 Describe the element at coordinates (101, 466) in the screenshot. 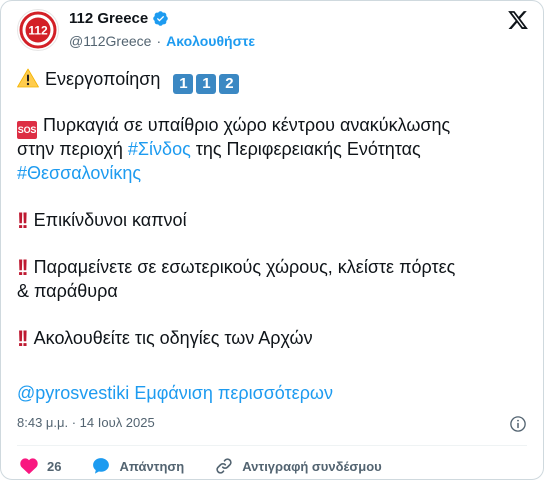

I see `reply-bubble-icon` at that location.